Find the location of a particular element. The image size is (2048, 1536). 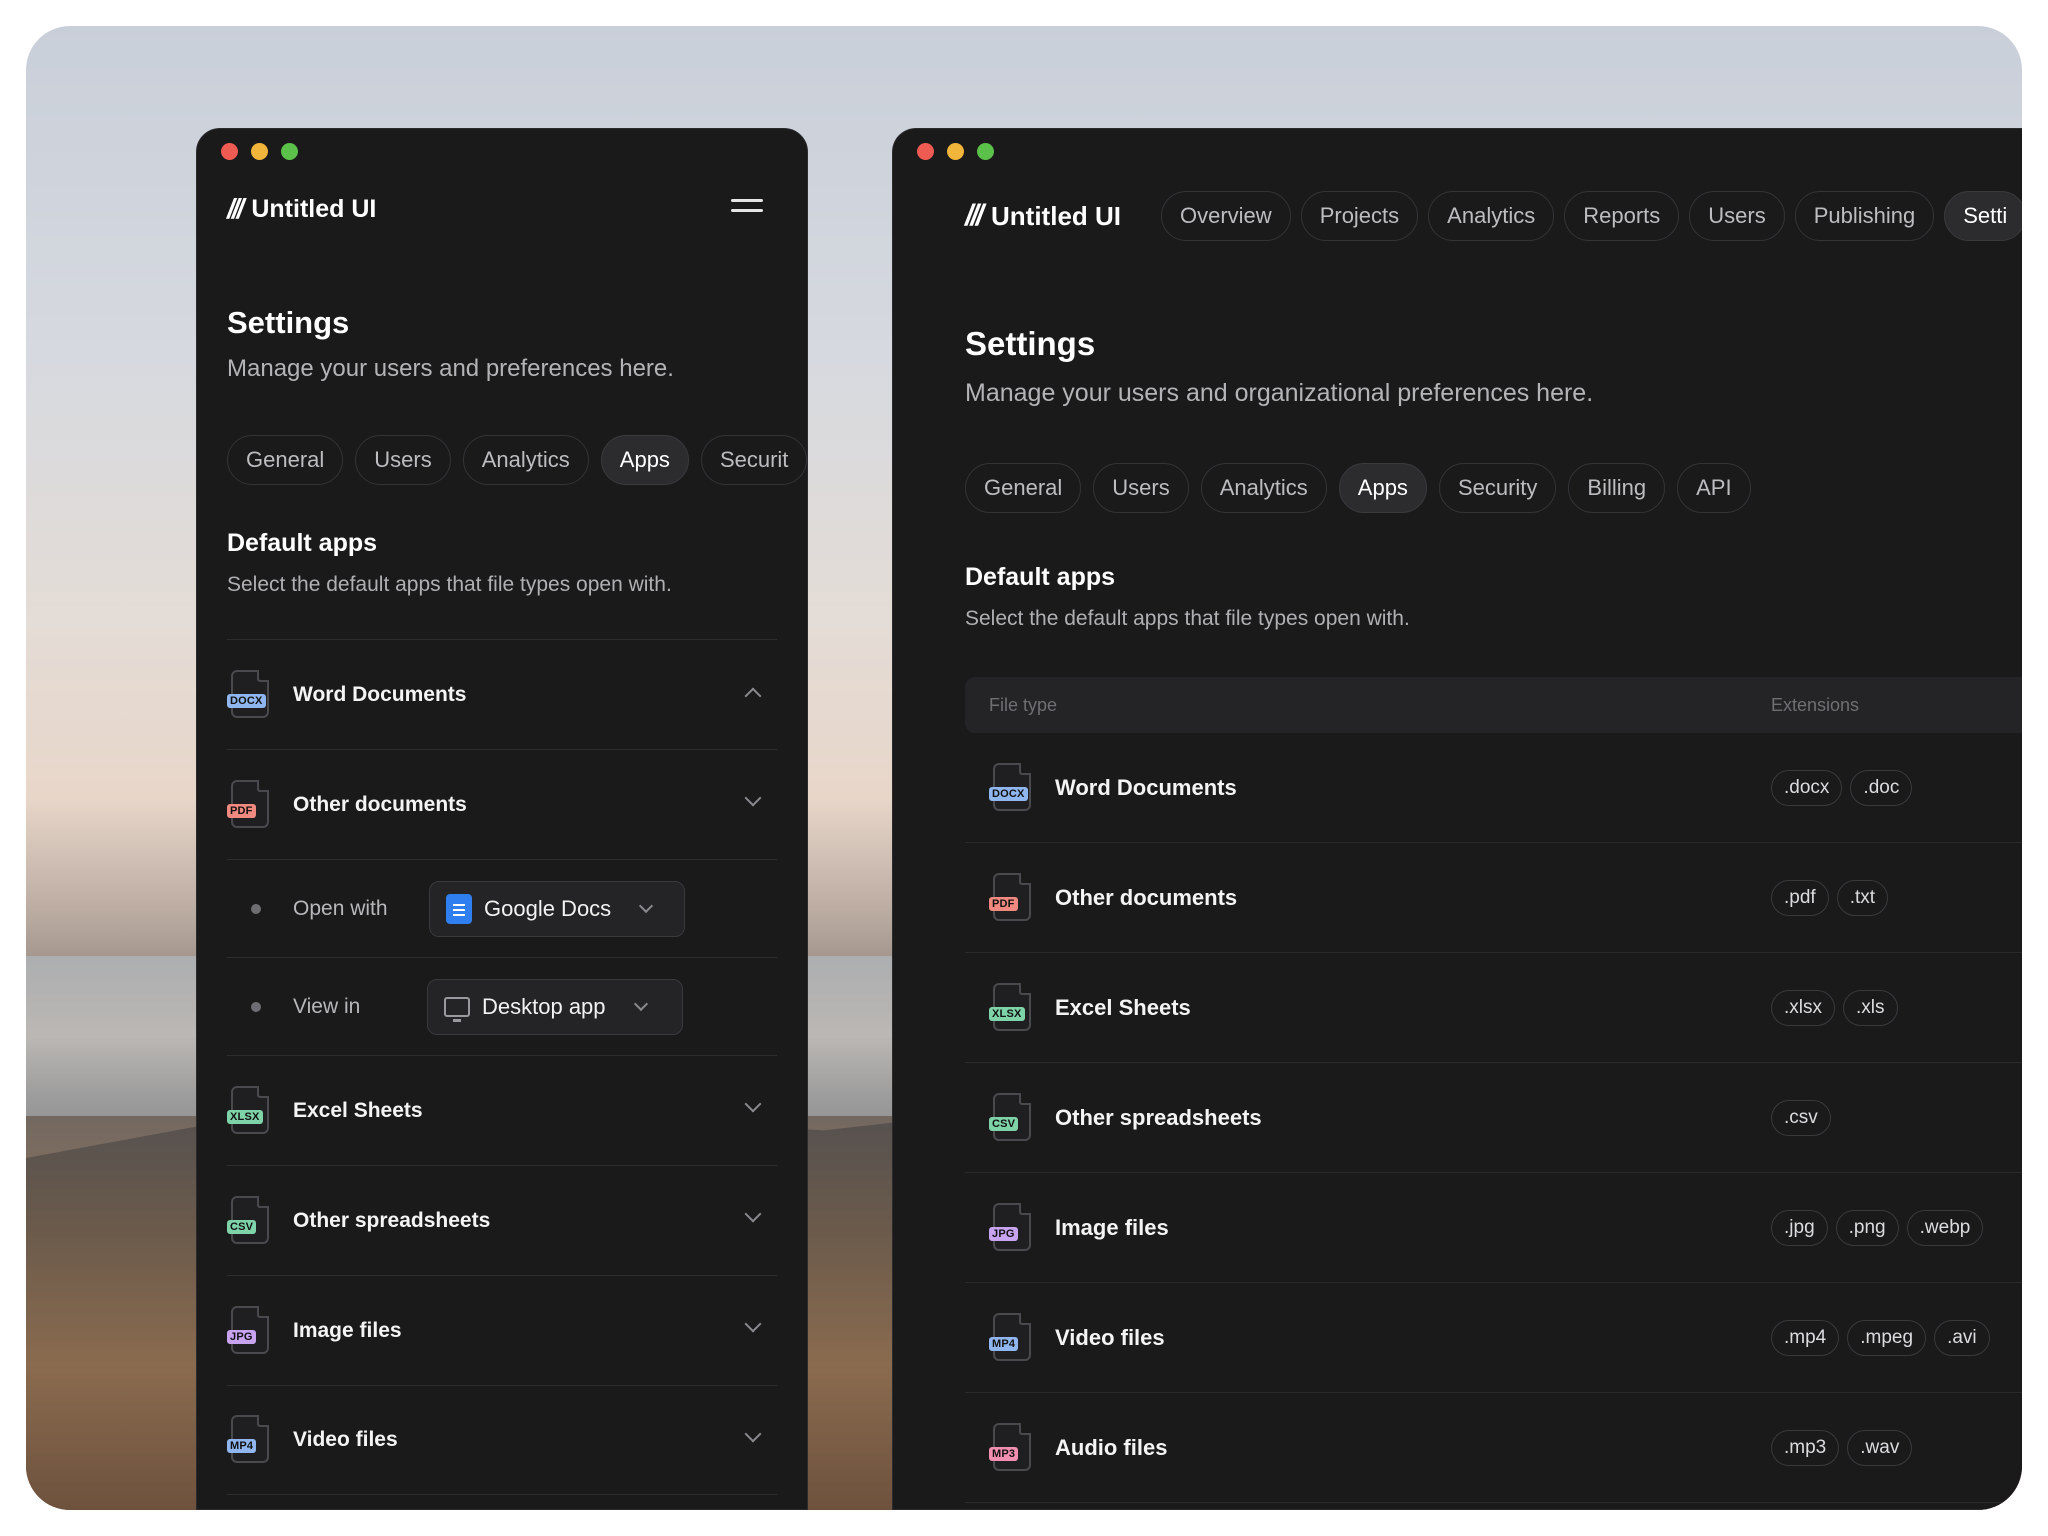

accordion-item-image-files: JPG Image files is located at coordinates (502, 1330).